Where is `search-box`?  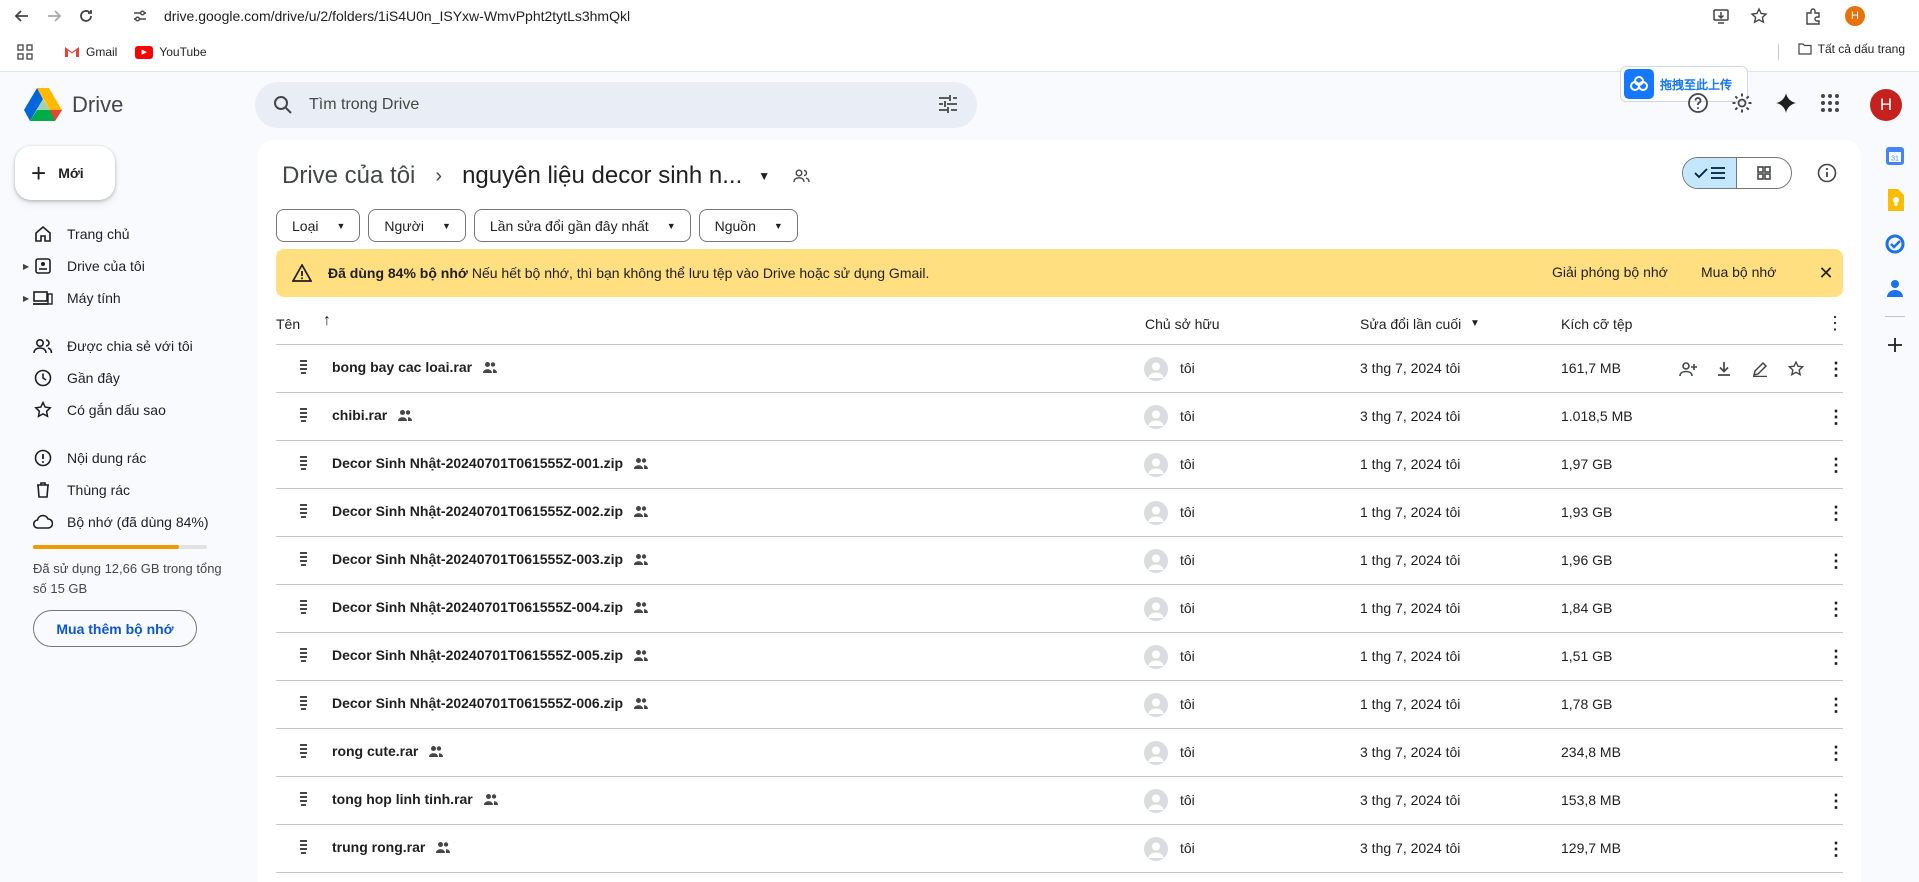
search-box is located at coordinates (616, 105).